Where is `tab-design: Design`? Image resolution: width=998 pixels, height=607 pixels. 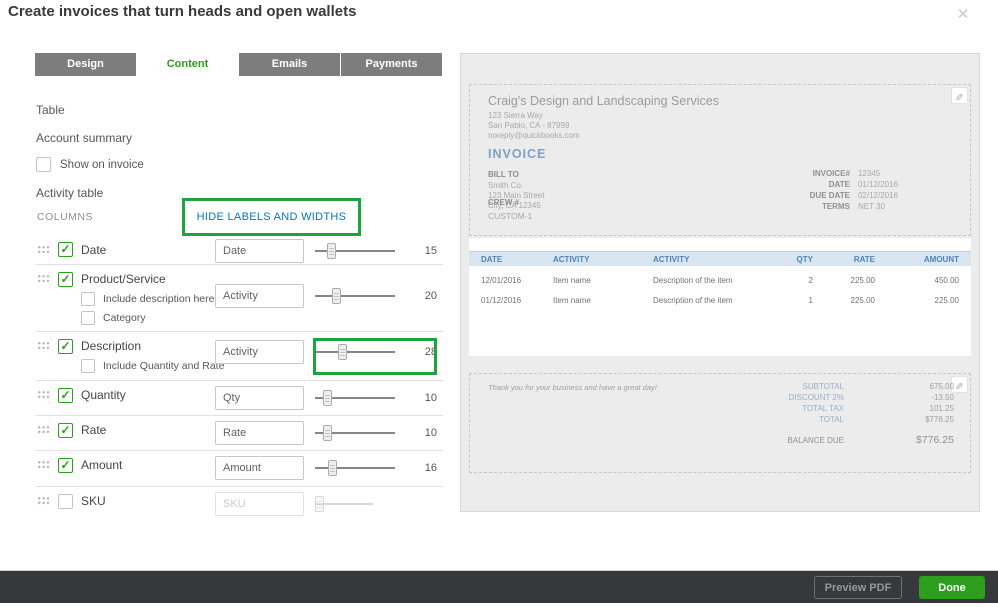
tab-design: Design is located at coordinates (85, 64).